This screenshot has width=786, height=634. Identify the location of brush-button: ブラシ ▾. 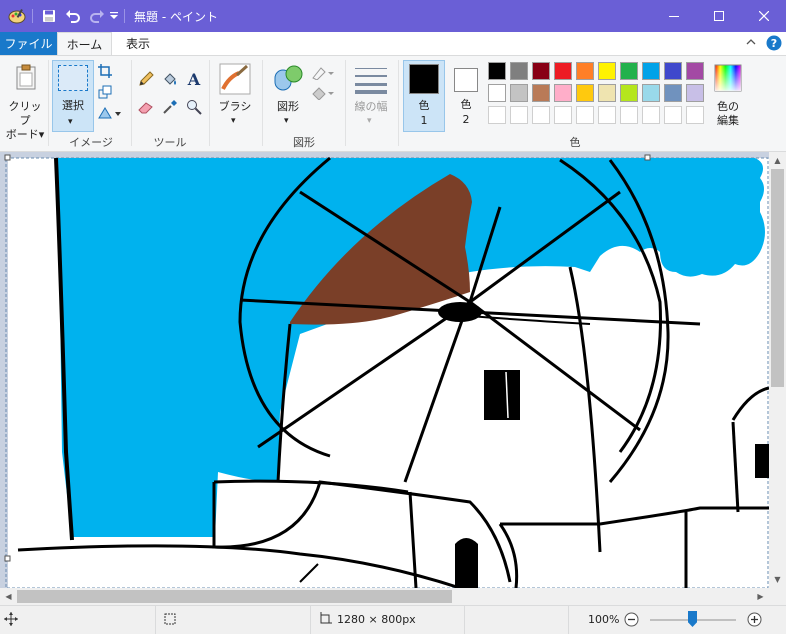
(235, 95).